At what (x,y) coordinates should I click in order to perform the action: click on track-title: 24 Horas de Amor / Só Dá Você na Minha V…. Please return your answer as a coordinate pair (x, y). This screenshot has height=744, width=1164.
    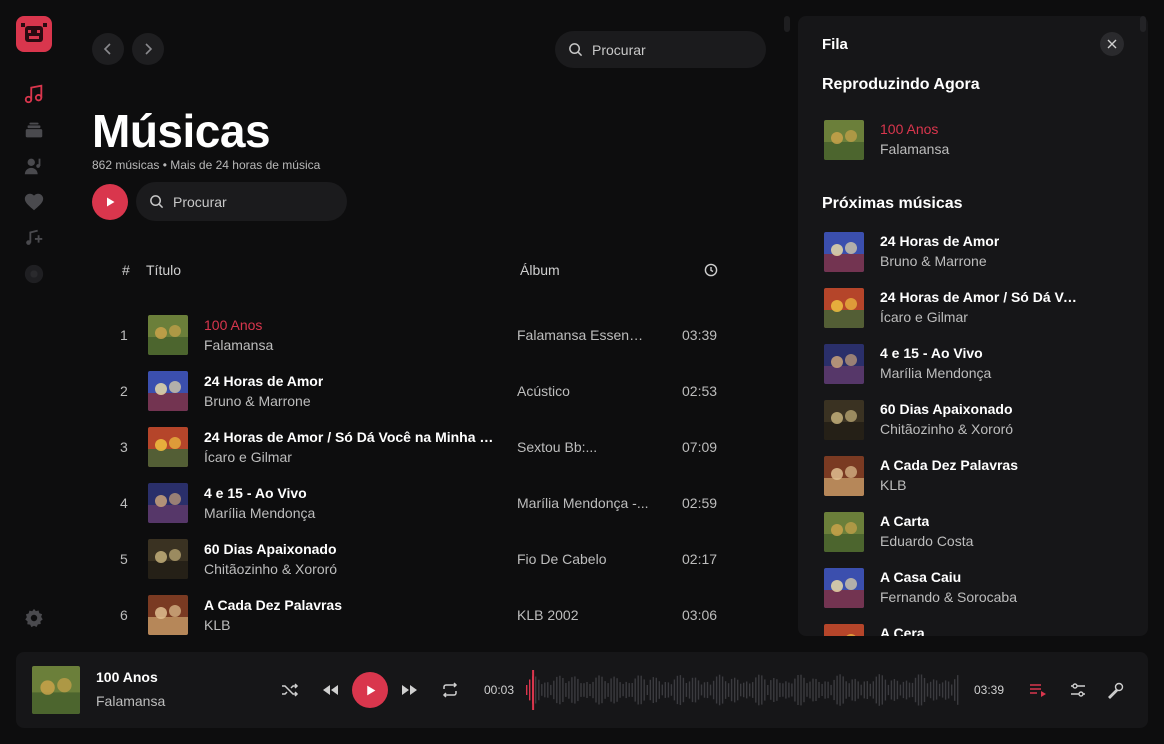
    Looking at the image, I should click on (352, 437).